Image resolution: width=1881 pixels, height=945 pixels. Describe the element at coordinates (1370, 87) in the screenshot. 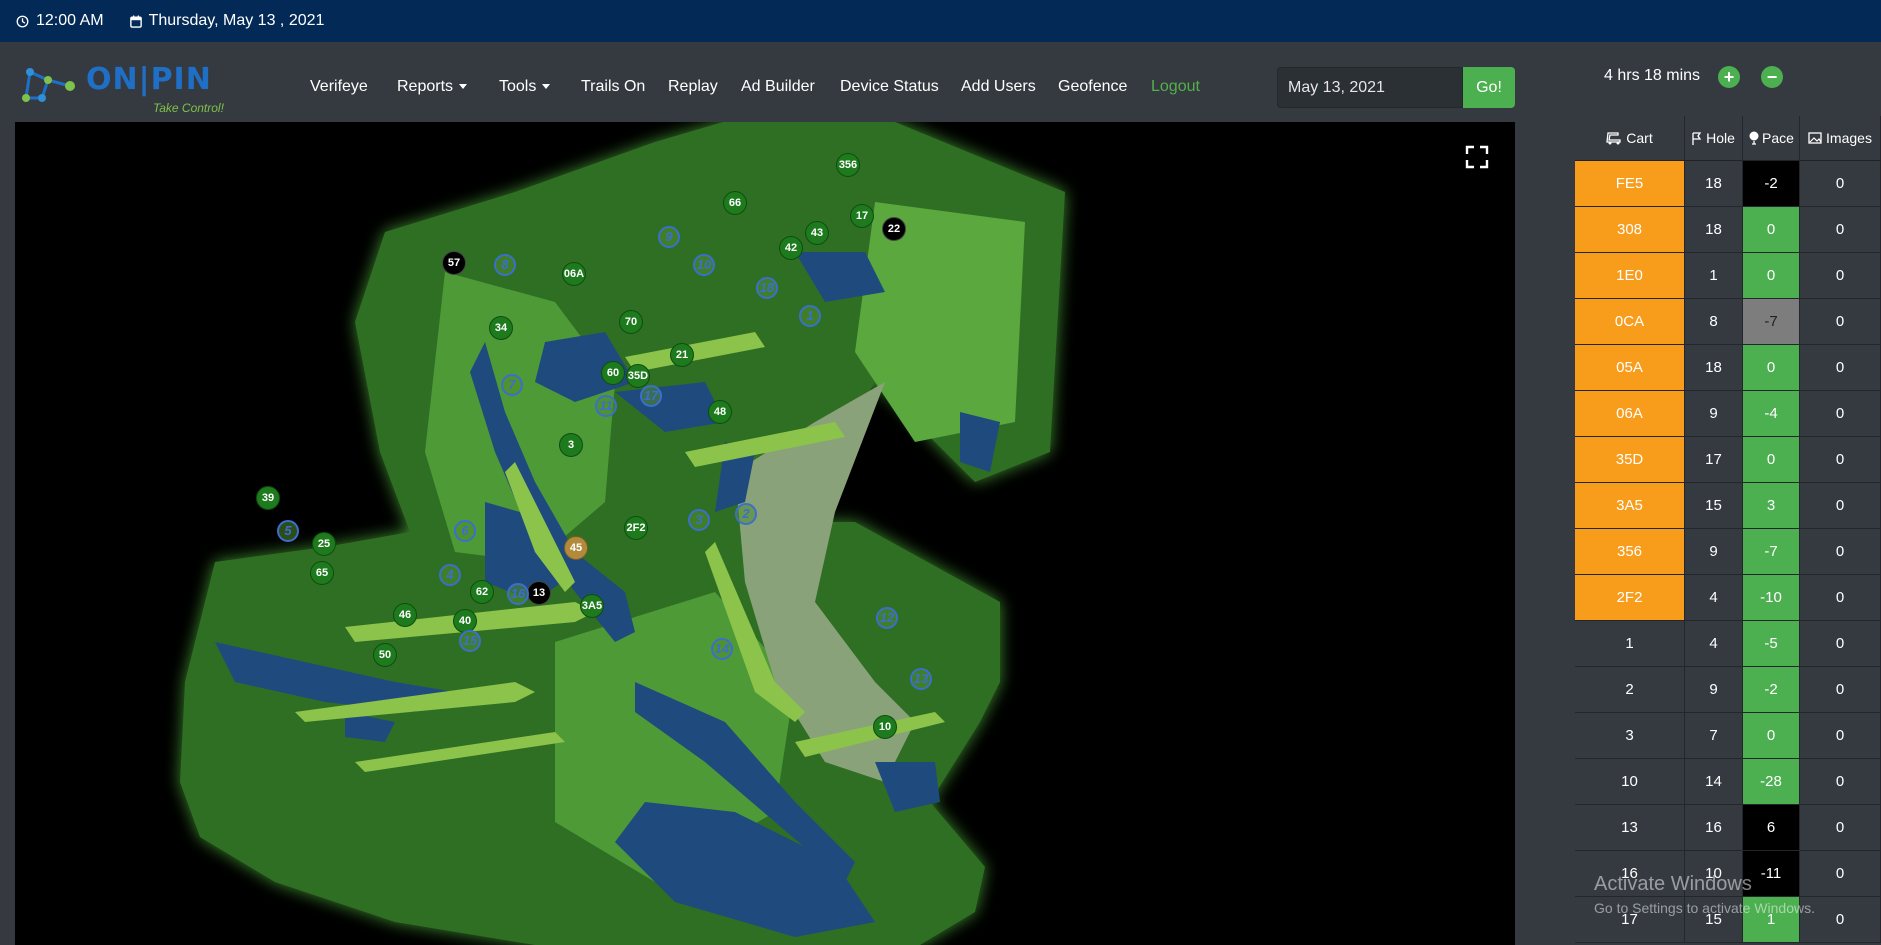

I see `date-input: May 13, 2021` at that location.